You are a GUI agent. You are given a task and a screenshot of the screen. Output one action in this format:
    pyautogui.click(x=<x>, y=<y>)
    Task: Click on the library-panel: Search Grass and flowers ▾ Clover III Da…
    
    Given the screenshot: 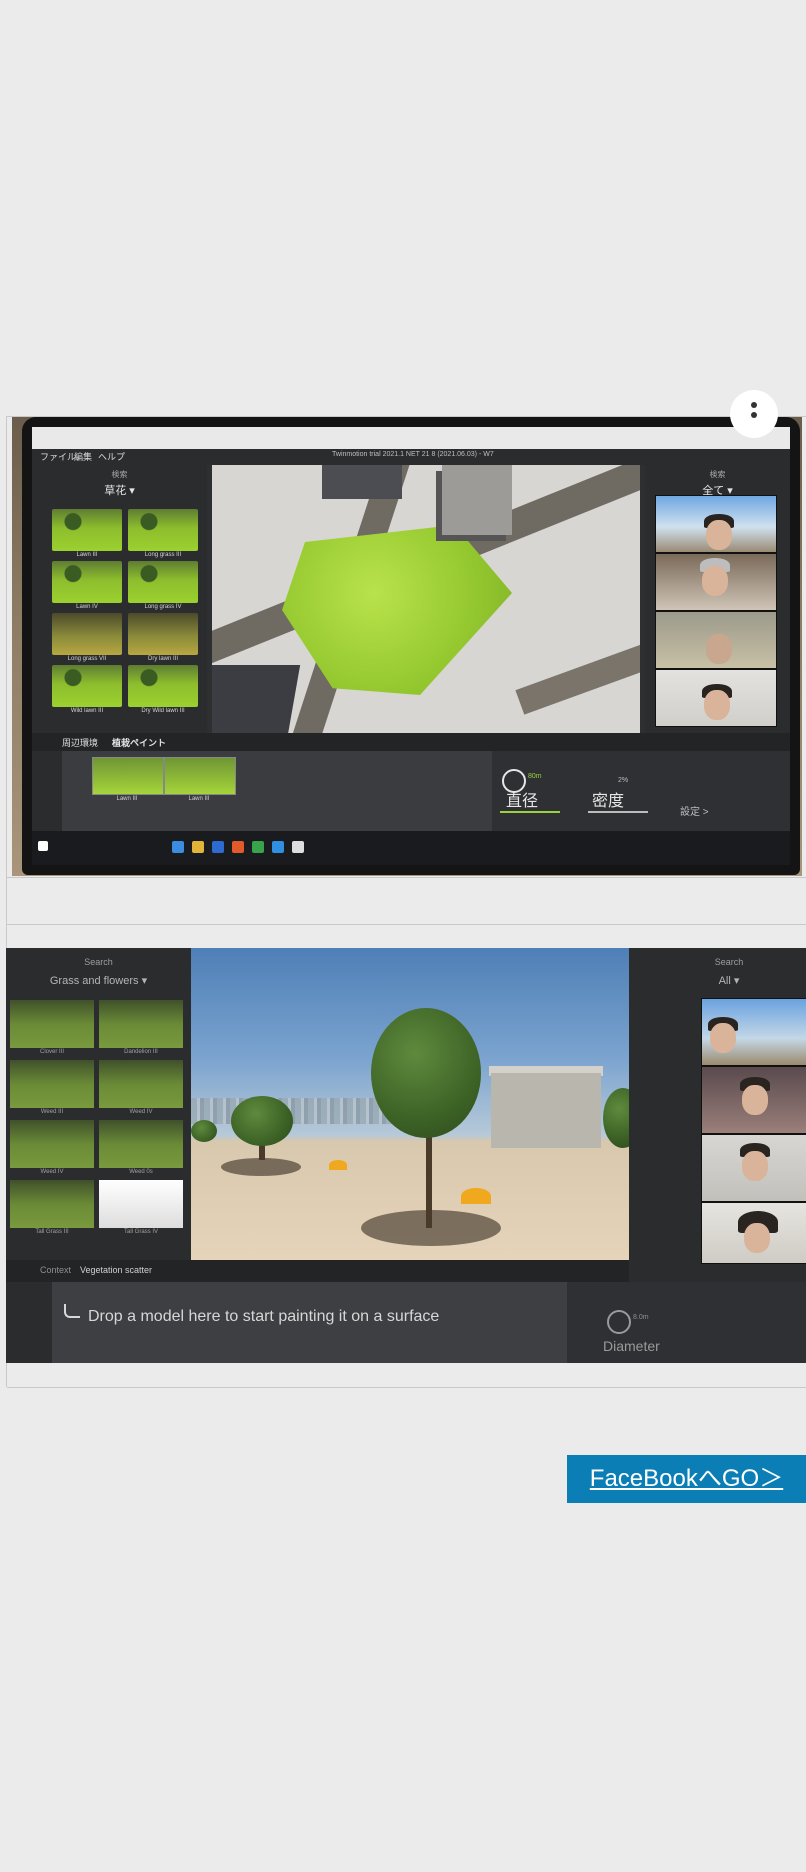 What is the action you would take?
    pyautogui.click(x=98, y=1115)
    